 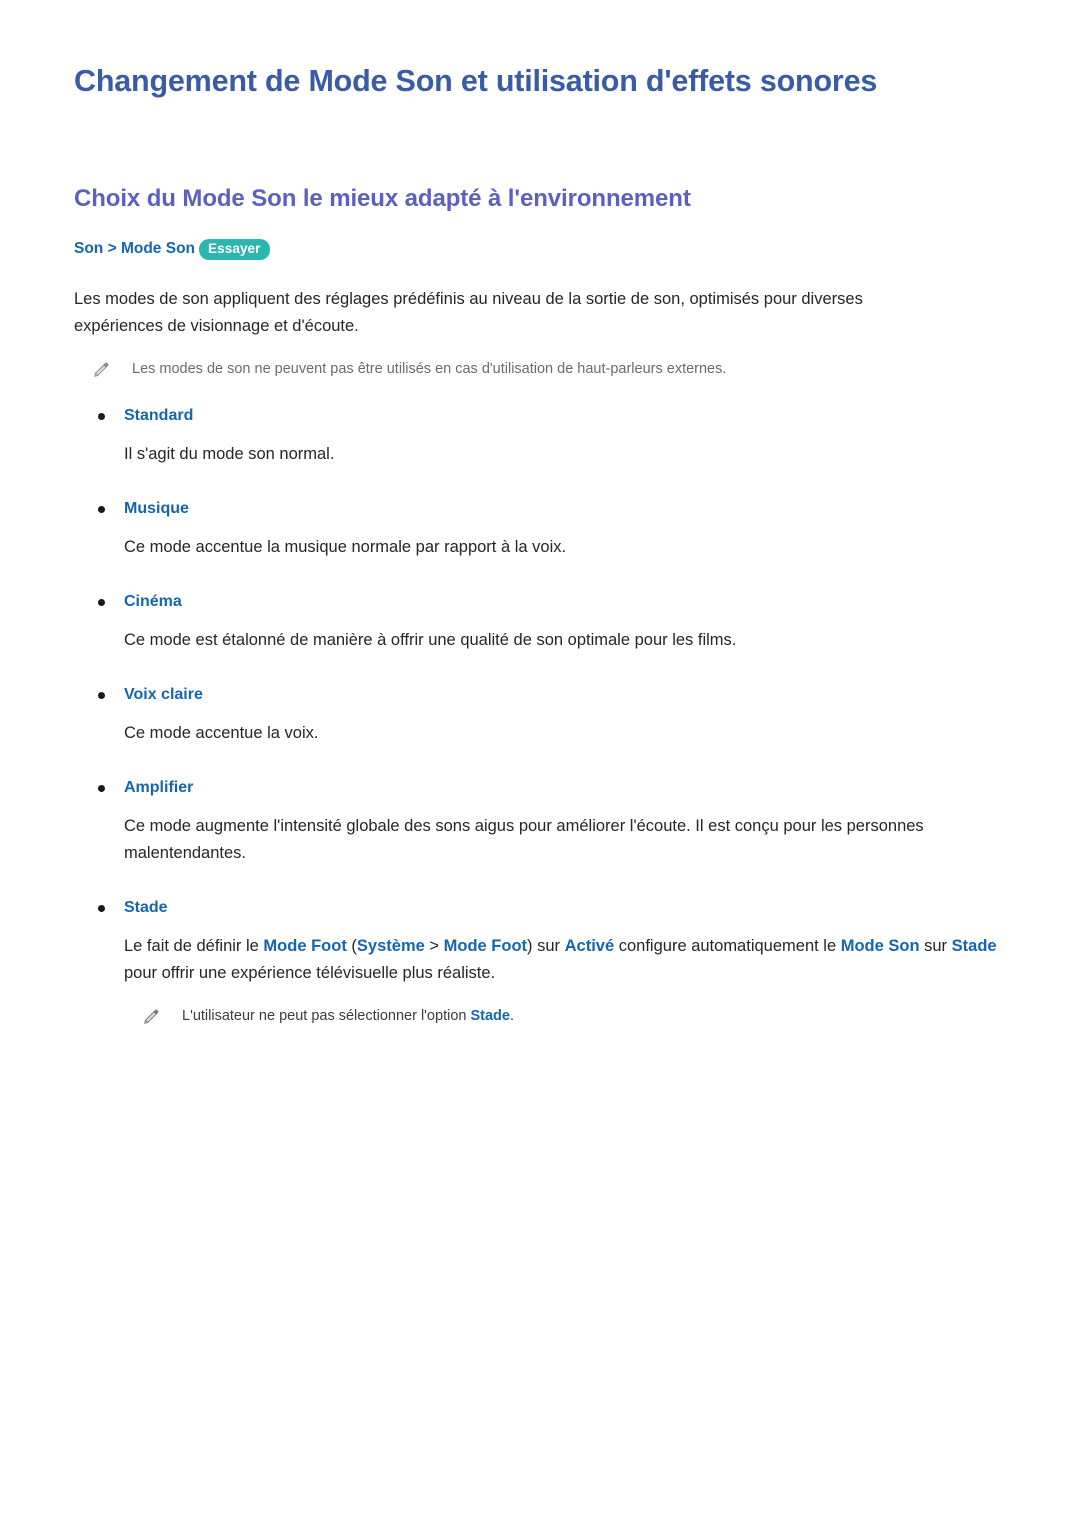 What do you see at coordinates (727, 946) in the screenshot?
I see `text-seg: configure automatiquement le` at bounding box center [727, 946].